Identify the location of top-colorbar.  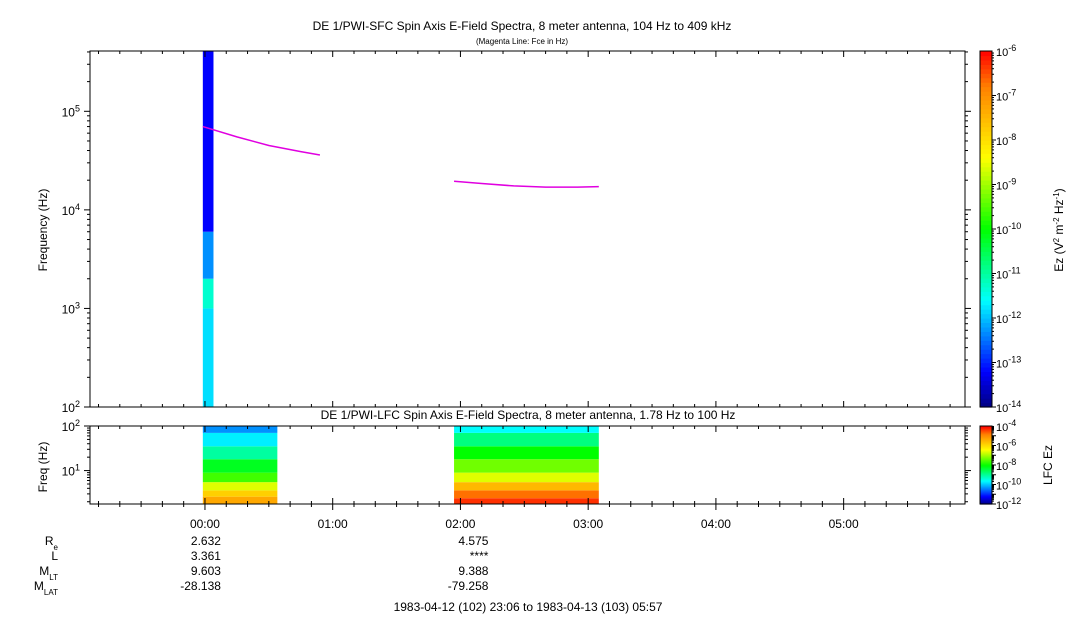
(986, 229).